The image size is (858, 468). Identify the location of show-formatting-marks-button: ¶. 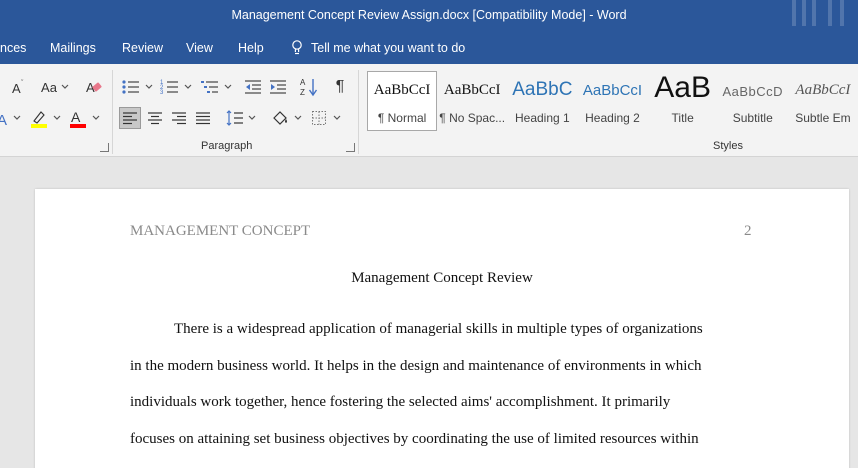
(340, 87).